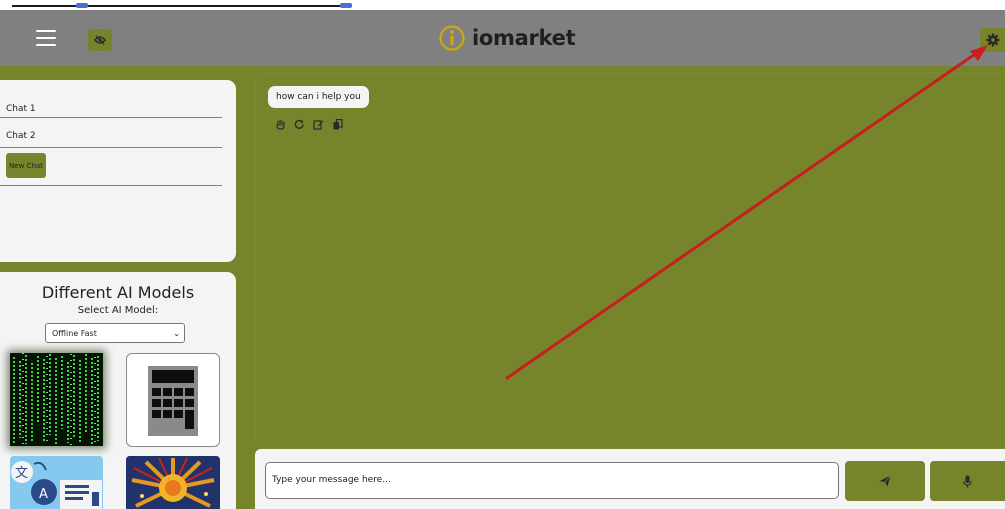 The width and height of the screenshot is (1005, 509). What do you see at coordinates (118, 310) in the screenshot?
I see `ai-model-select-label: Select AI Model:` at bounding box center [118, 310].